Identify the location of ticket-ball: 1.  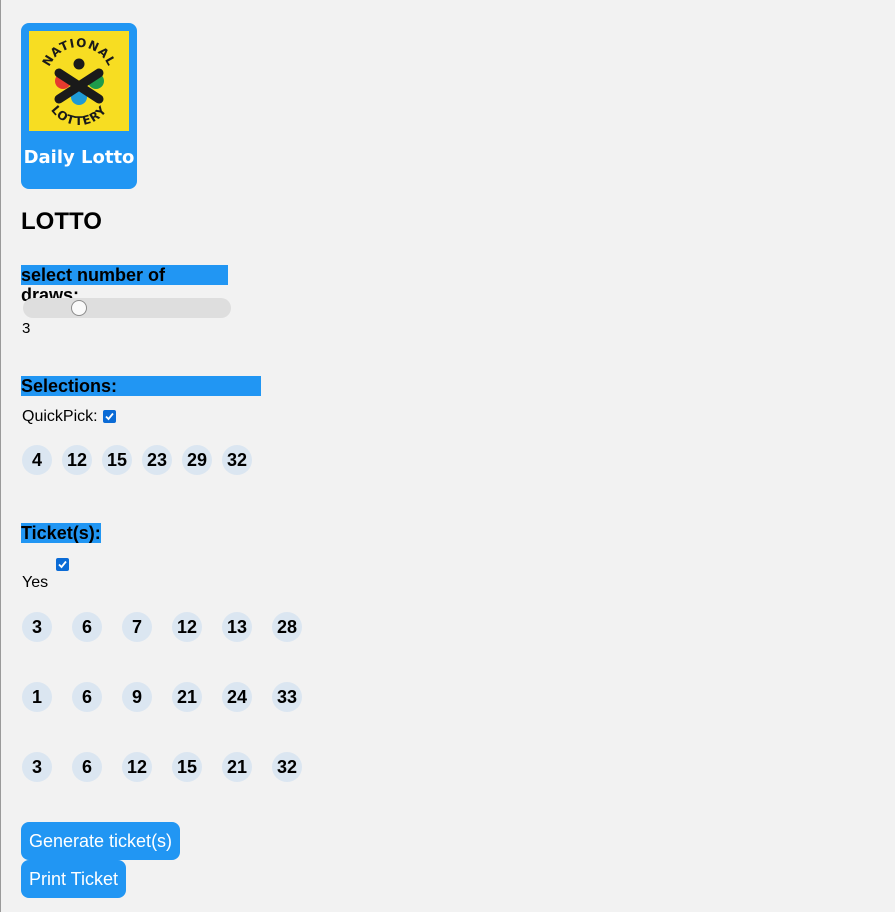
(37, 697).